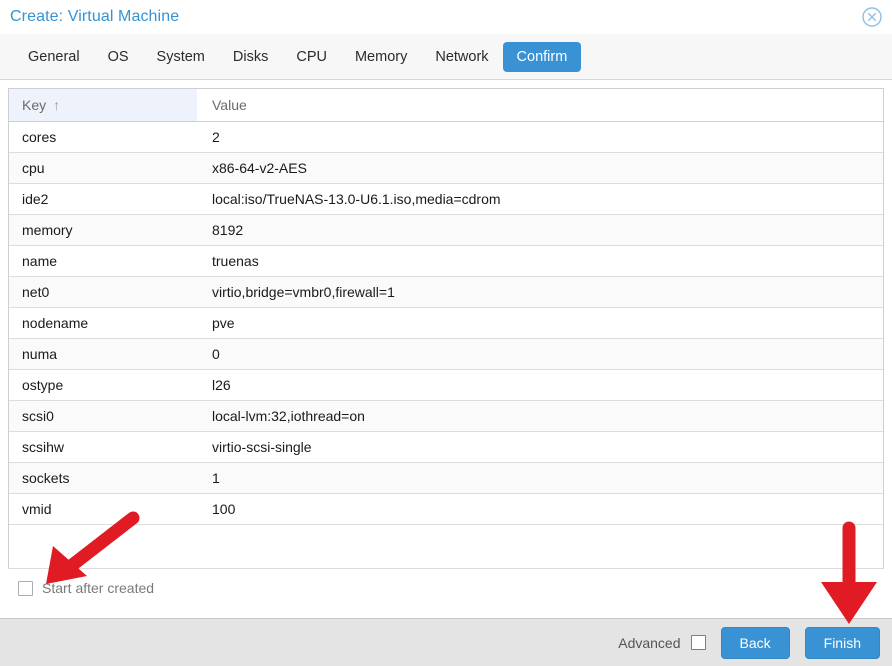 This screenshot has width=892, height=666. What do you see at coordinates (446, 17) in the screenshot?
I see `dialog-titlebar: Create: Virtual Machine` at bounding box center [446, 17].